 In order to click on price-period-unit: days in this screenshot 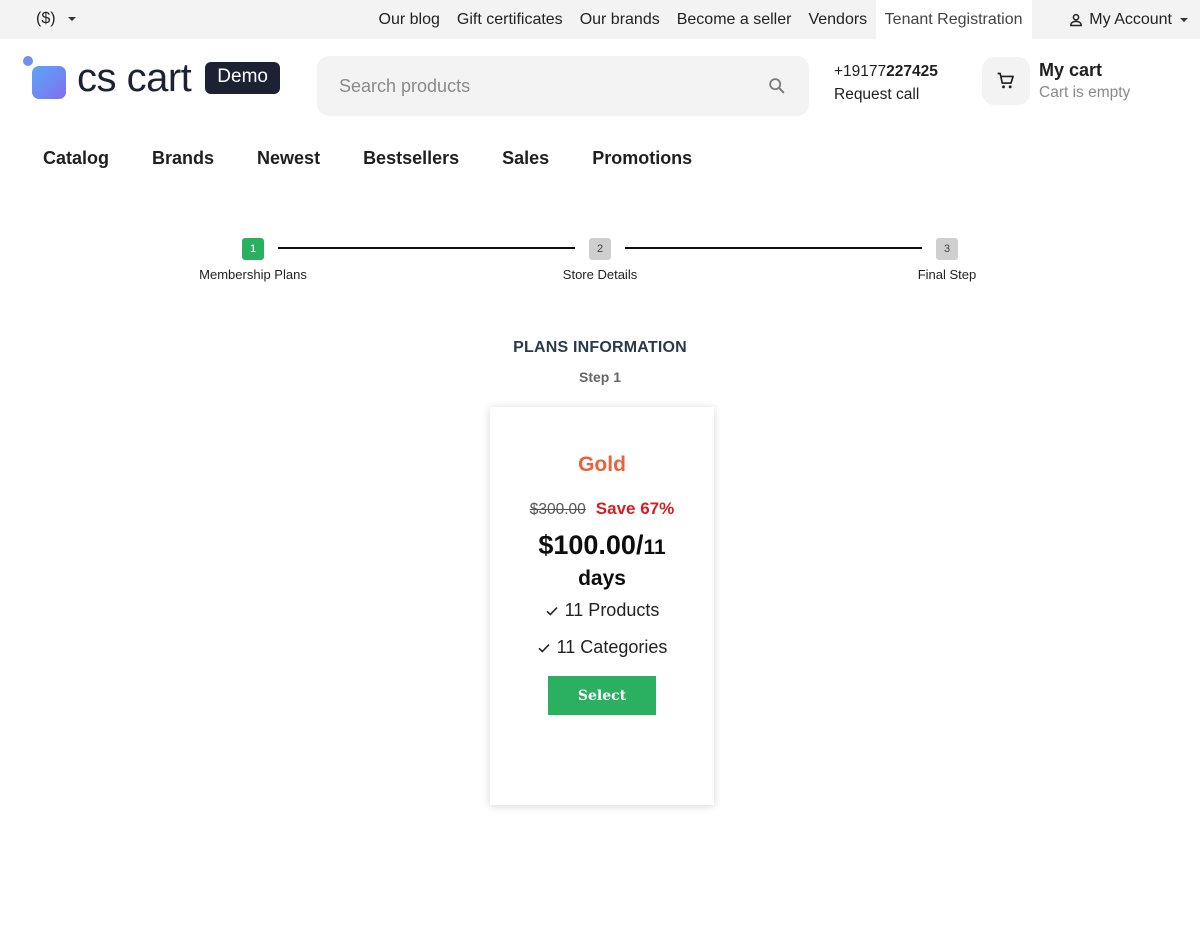, I will do `click(602, 578)`.